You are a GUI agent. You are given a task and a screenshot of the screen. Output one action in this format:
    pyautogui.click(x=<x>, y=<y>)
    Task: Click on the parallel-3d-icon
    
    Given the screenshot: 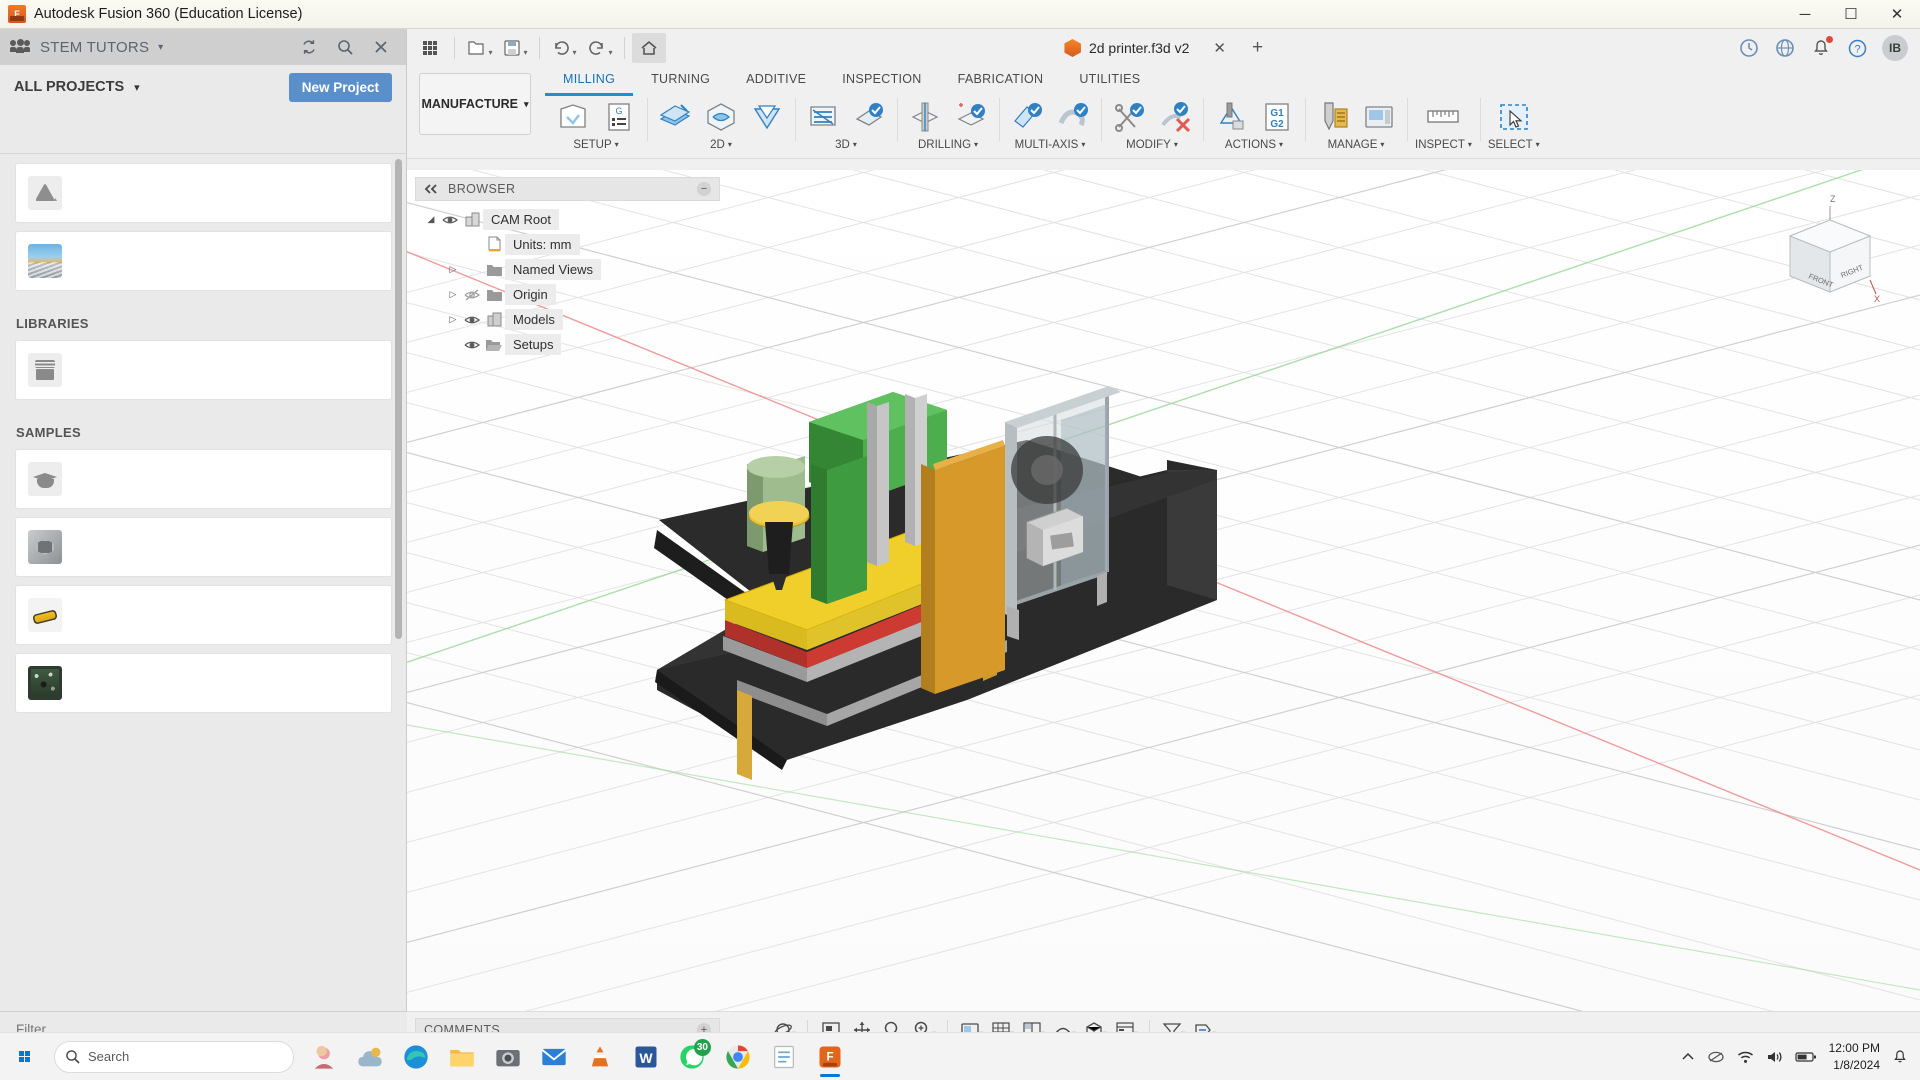 What is the action you would take?
    pyautogui.click(x=869, y=117)
    